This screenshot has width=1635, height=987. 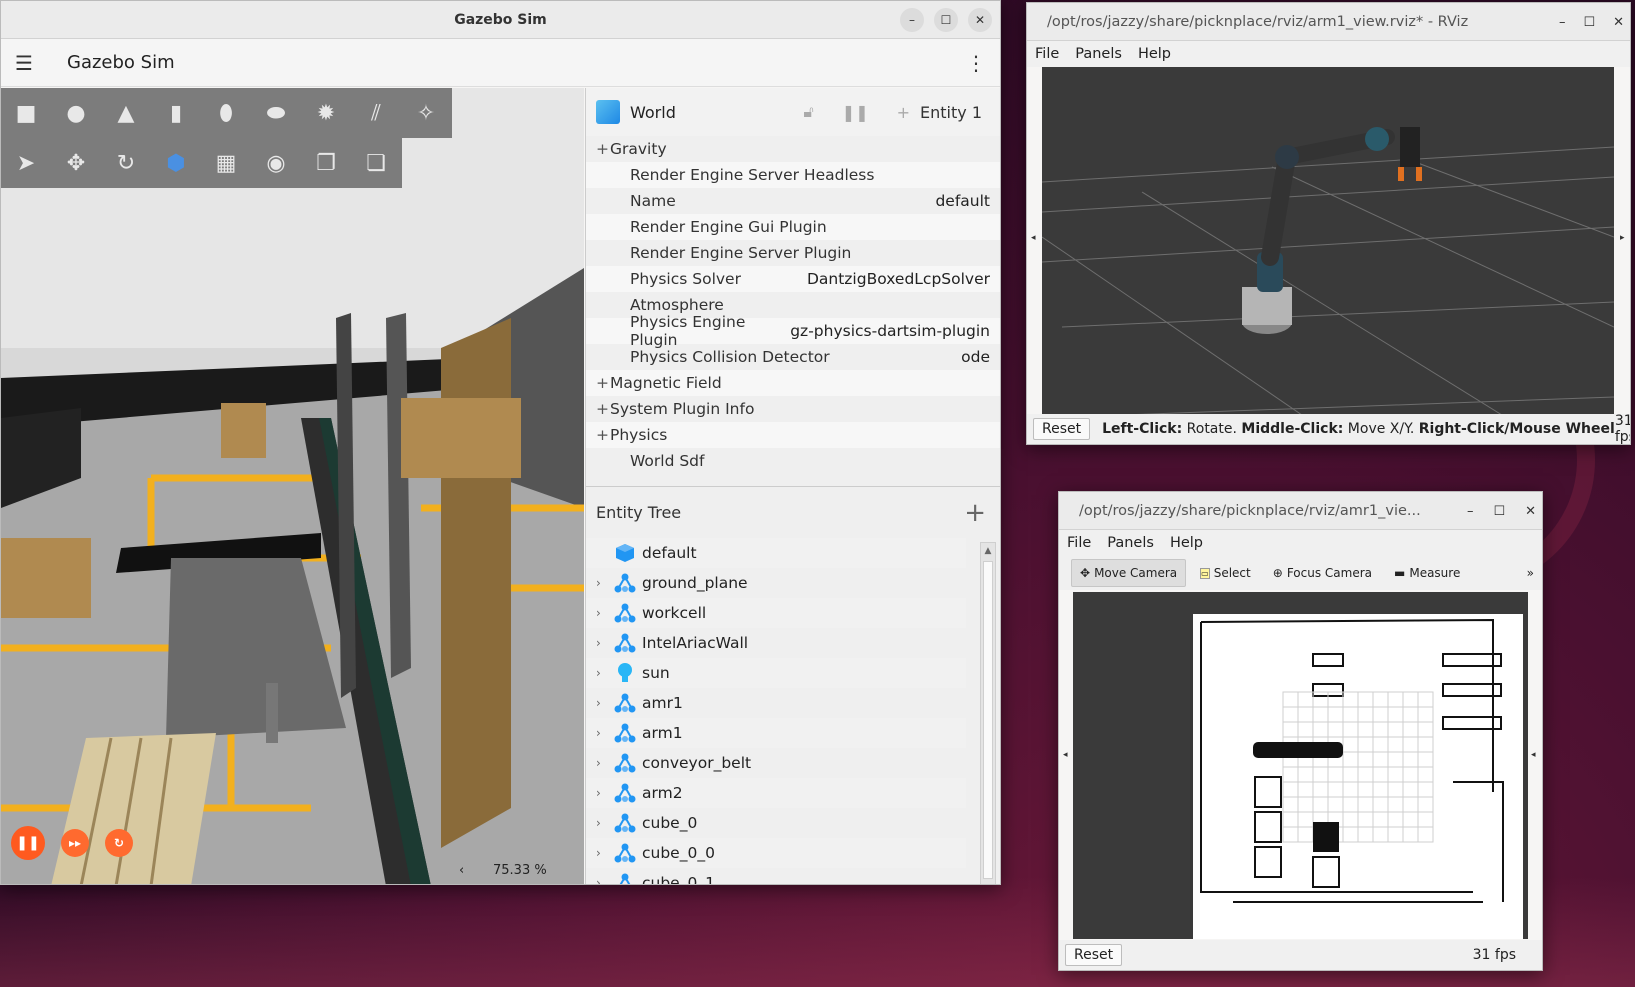 What do you see at coordinates (25, 63) in the screenshot?
I see `hamburger-menu-icon: ☰` at bounding box center [25, 63].